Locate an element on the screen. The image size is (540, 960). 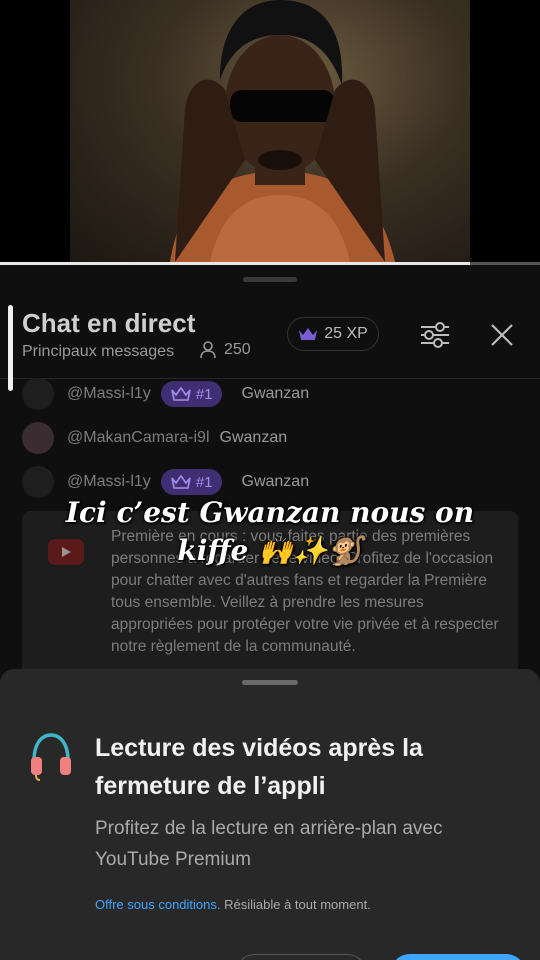
terms-text: Résiliable à tout moment. is located at coordinates (295, 904).